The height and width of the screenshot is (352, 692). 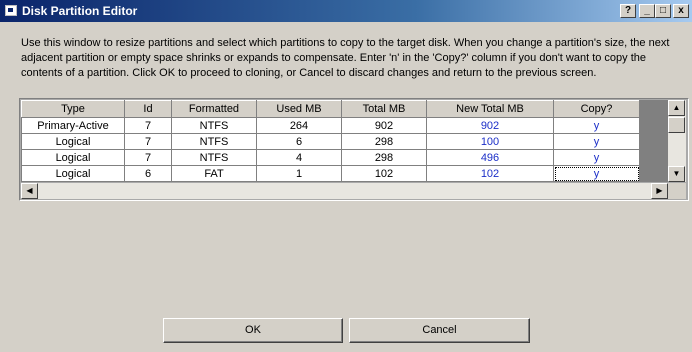 What do you see at coordinates (676, 108) in the screenshot?
I see `scroll-up-icon: ▲` at bounding box center [676, 108].